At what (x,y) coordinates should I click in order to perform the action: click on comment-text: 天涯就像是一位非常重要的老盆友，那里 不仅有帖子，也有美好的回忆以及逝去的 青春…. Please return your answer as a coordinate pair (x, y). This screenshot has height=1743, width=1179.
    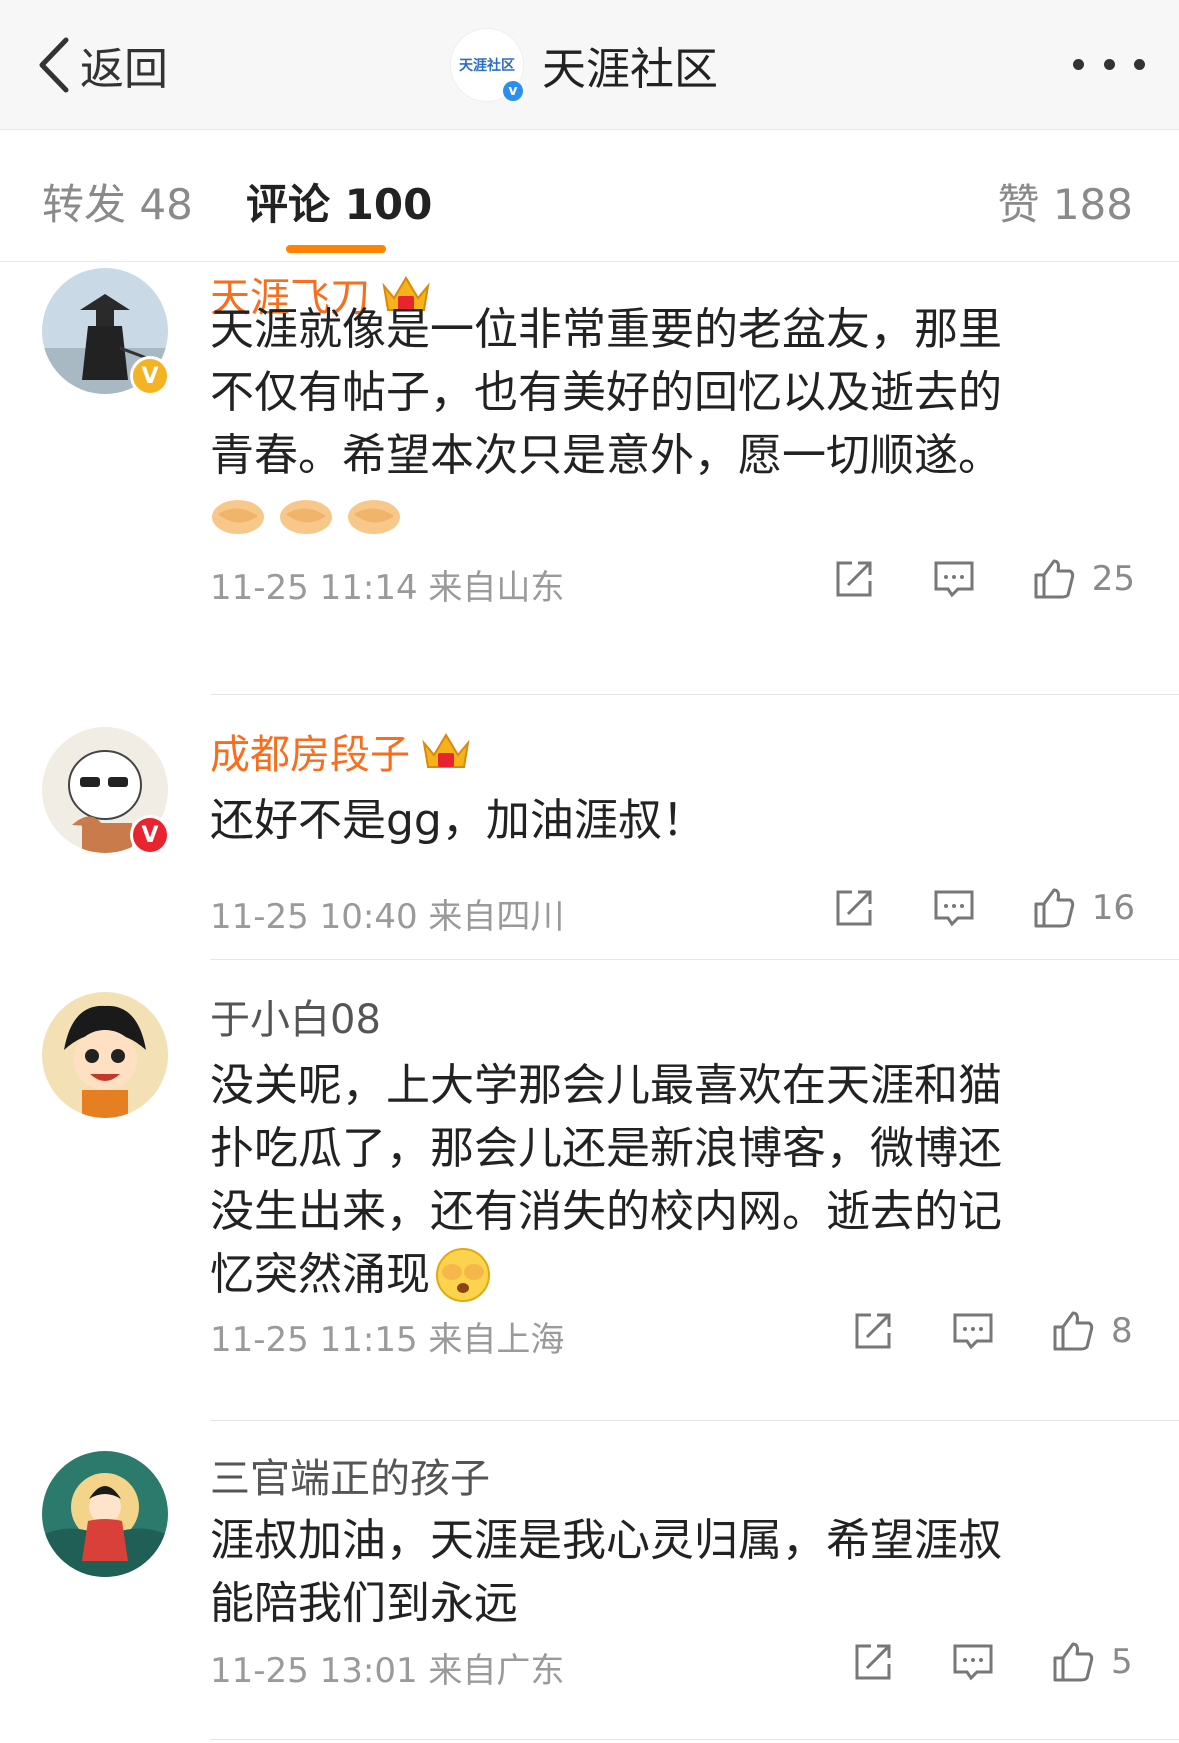
    Looking at the image, I should click on (660, 392).